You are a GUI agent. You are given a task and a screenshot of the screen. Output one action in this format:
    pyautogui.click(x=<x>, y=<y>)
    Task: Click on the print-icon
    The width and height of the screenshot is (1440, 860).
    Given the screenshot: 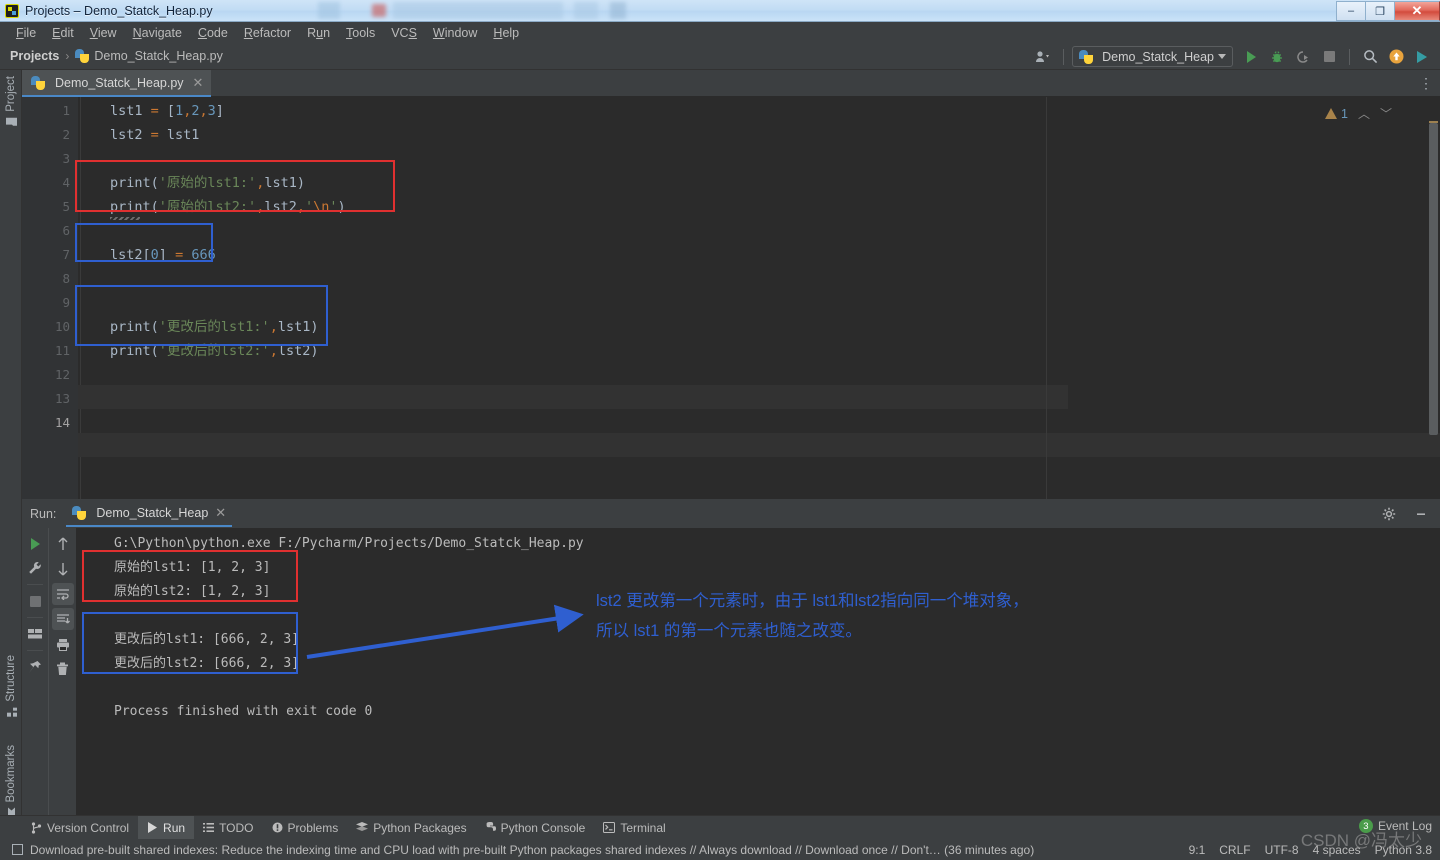 What is the action you would take?
    pyautogui.click(x=63, y=644)
    